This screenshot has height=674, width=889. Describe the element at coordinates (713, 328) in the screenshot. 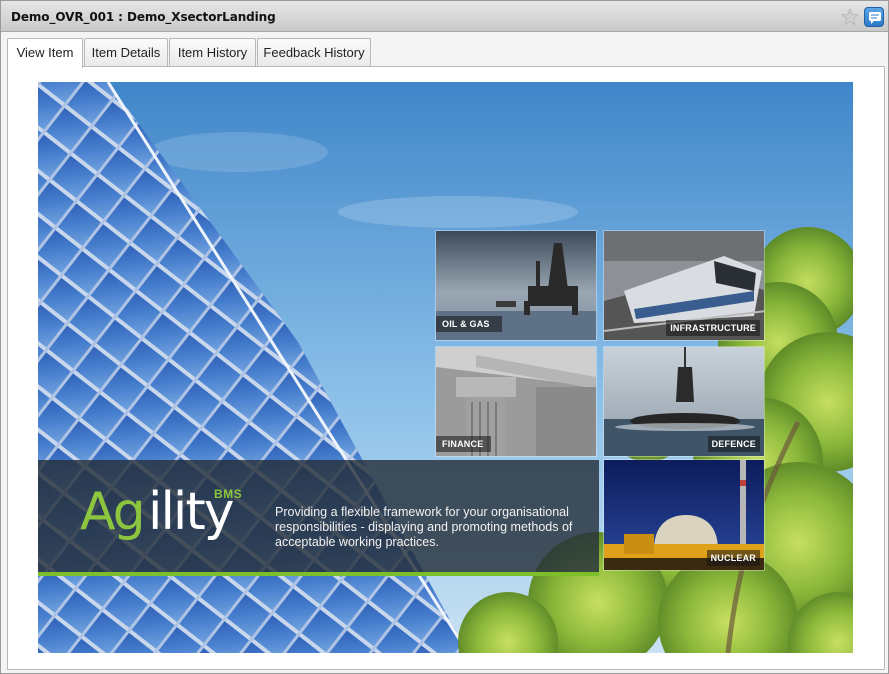

I see `tile-label: INFRASTRUCTURE` at that location.